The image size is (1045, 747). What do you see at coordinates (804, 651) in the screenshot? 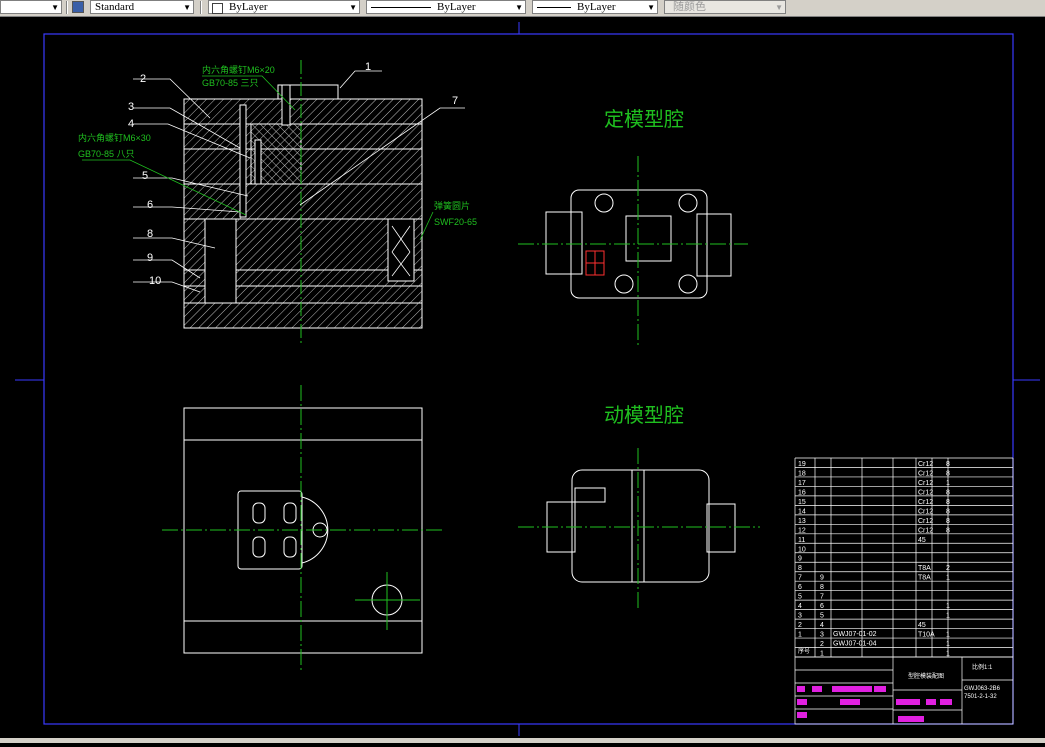
I see `bom-header-seq: 序号` at bounding box center [804, 651].